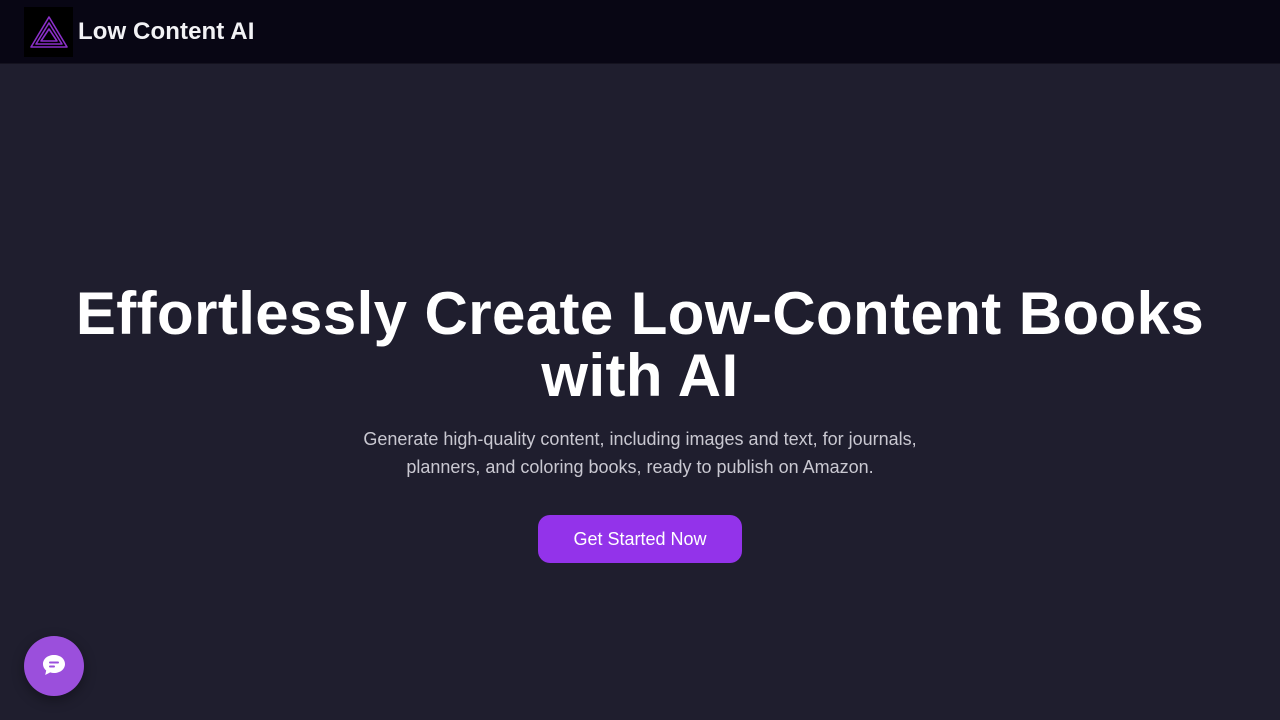 This screenshot has width=1280, height=720. Describe the element at coordinates (640, 539) in the screenshot. I see `get-started-button: Get Started Now` at that location.